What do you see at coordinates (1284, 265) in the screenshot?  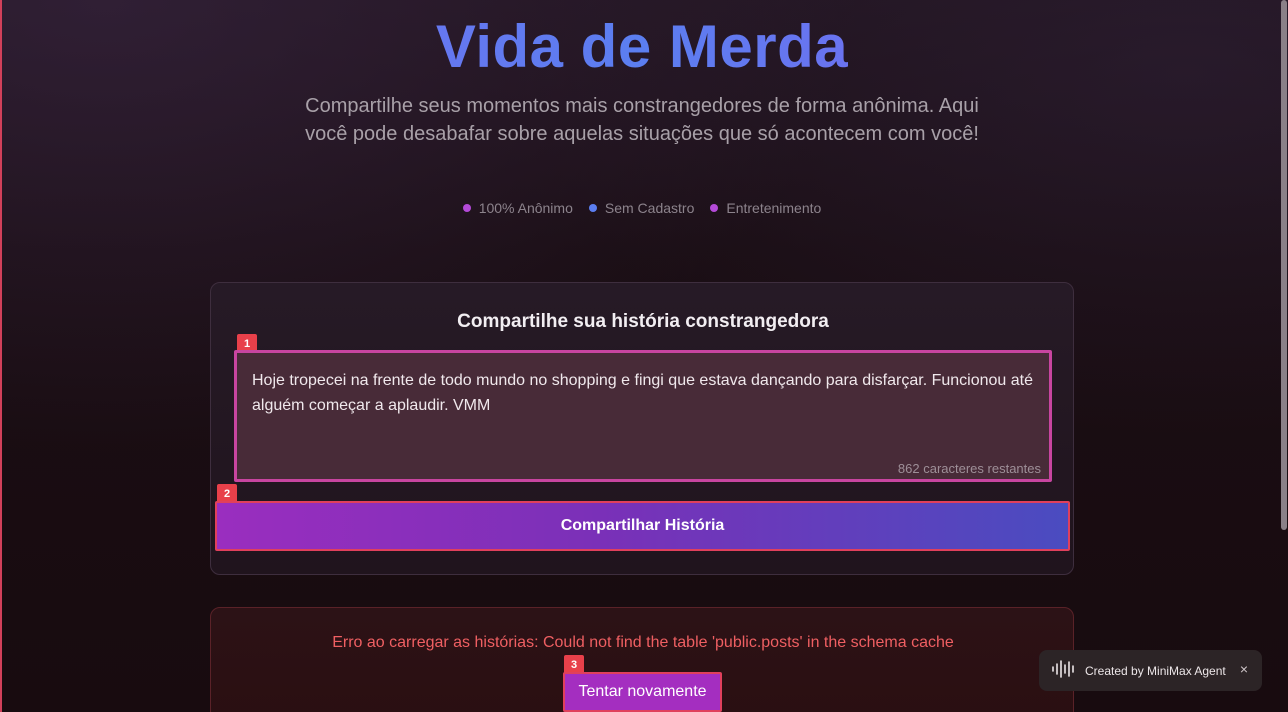 I see `scrollbar-thumb` at bounding box center [1284, 265].